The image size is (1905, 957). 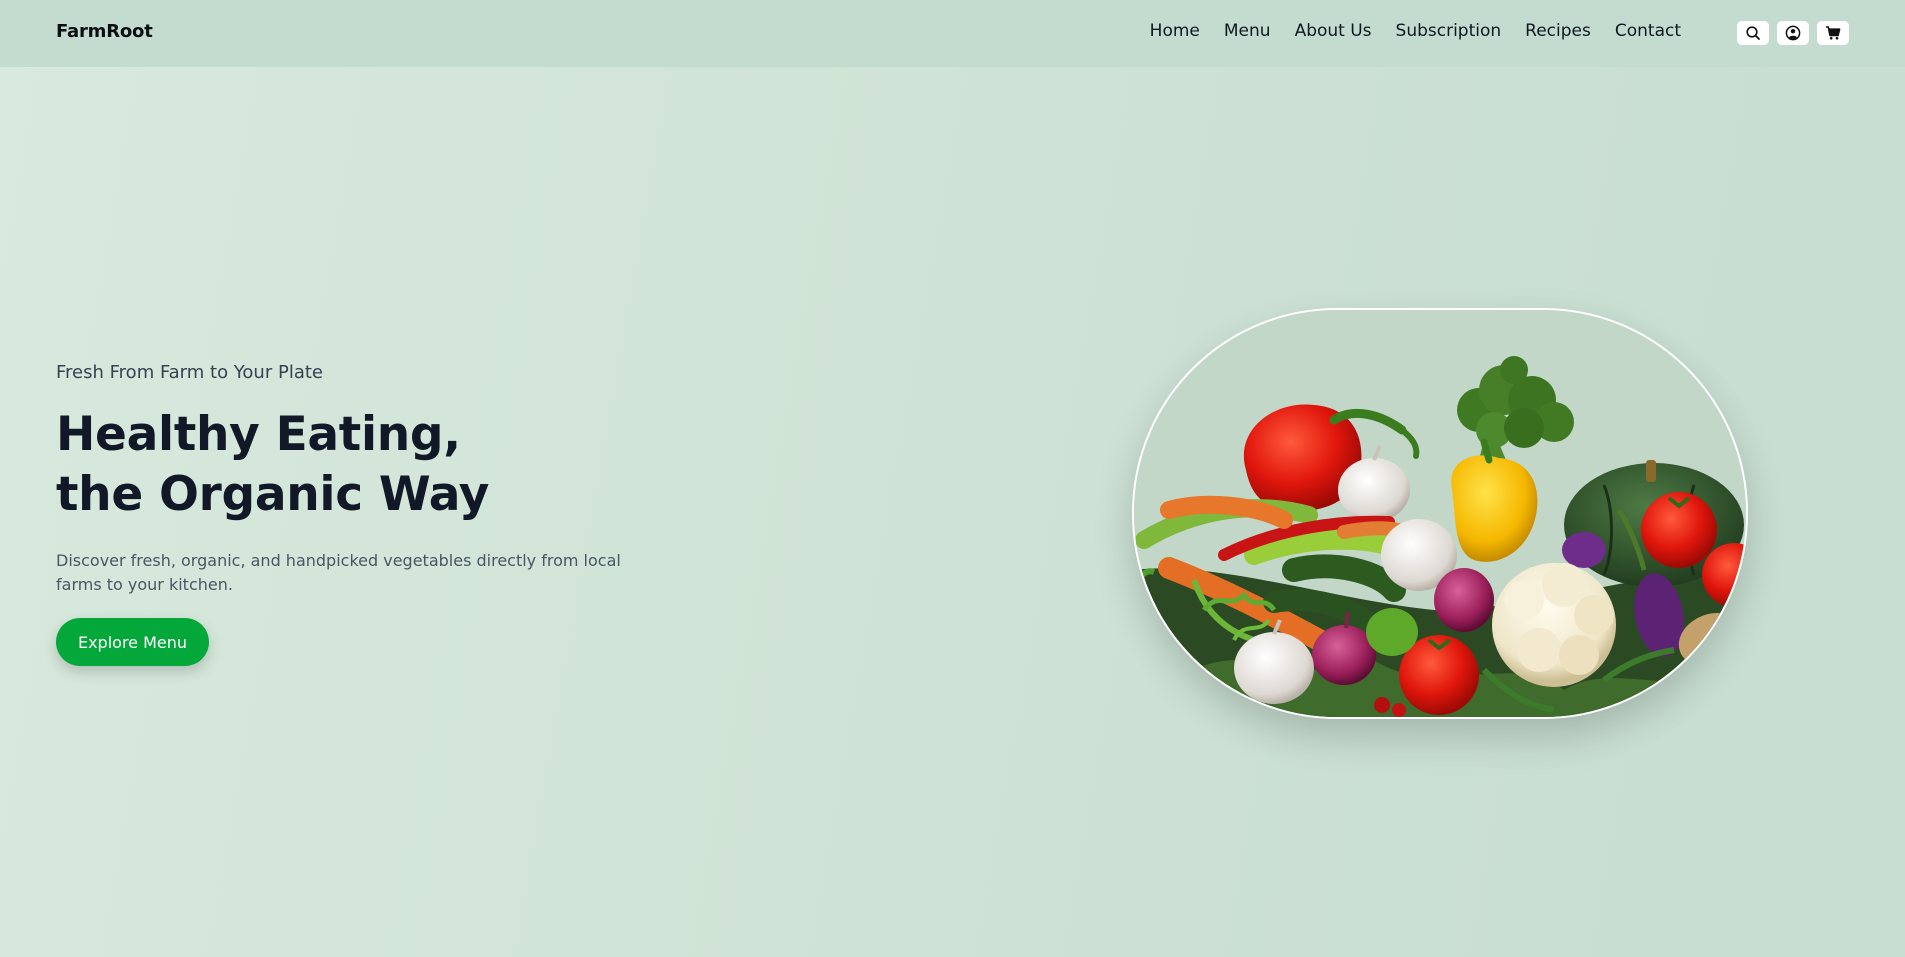 What do you see at coordinates (1449, 31) in the screenshot?
I see `nav-subscription: Subscription` at bounding box center [1449, 31].